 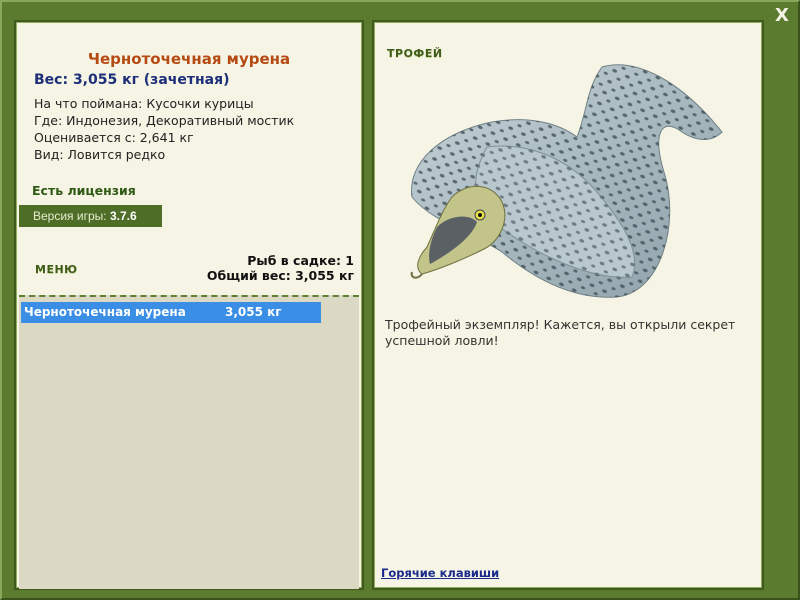 What do you see at coordinates (84, 190) in the screenshot?
I see `license-status: Есть лицензия` at bounding box center [84, 190].